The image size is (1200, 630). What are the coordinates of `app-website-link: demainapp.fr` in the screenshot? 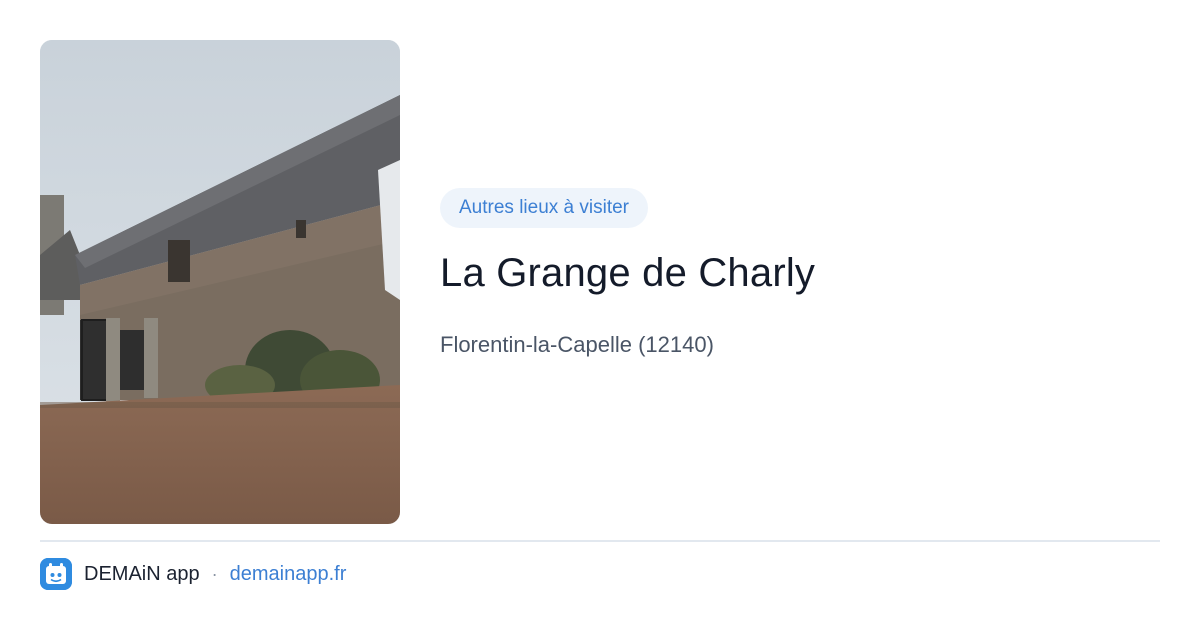 It's located at (288, 574).